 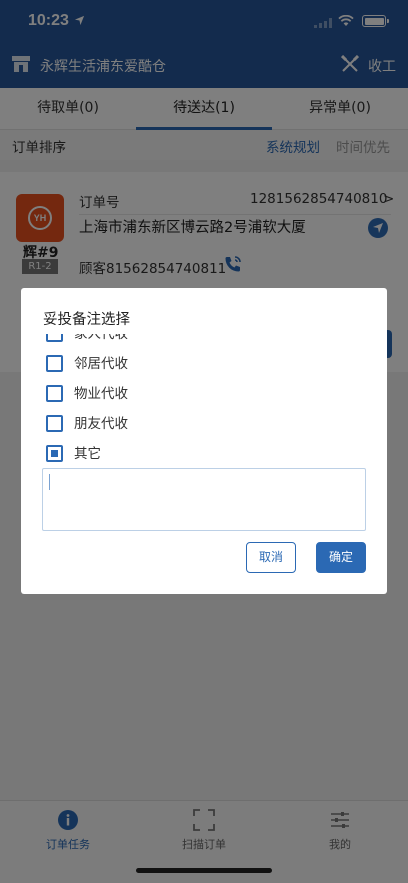 I want to click on option-label: 邻居代收, so click(x=101, y=364).